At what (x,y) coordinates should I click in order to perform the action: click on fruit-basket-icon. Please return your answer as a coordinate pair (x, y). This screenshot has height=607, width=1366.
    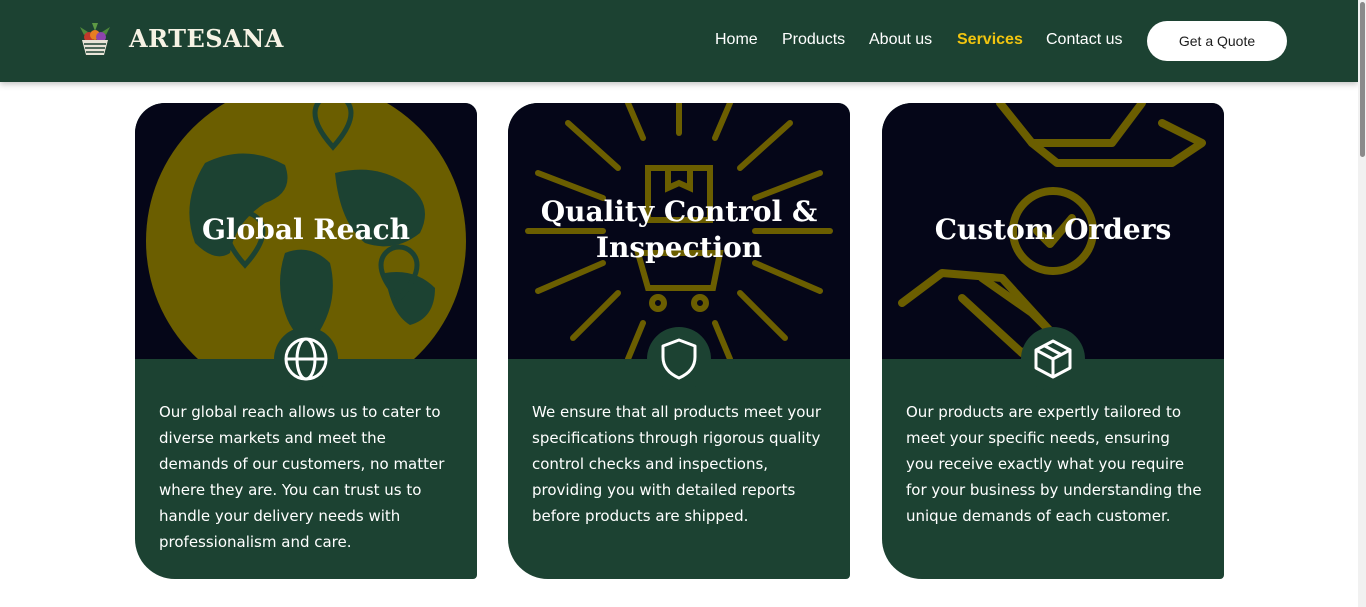
    Looking at the image, I should click on (95, 40).